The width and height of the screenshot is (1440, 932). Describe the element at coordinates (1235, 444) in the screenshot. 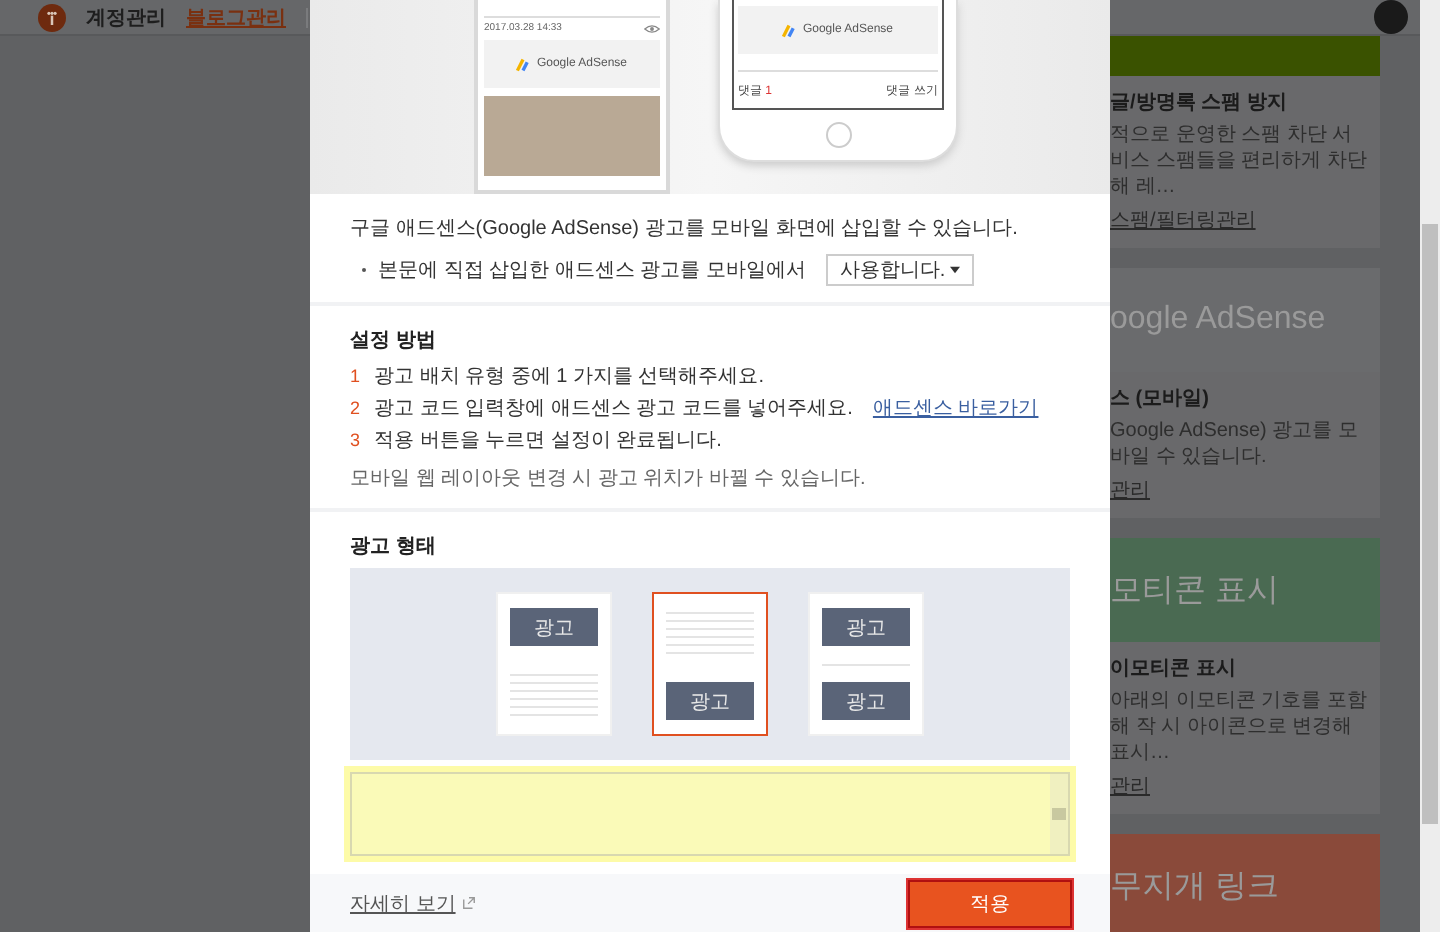

I see `card-description: Google AdSense) 광고를 모바일 수 있습니다.` at that location.